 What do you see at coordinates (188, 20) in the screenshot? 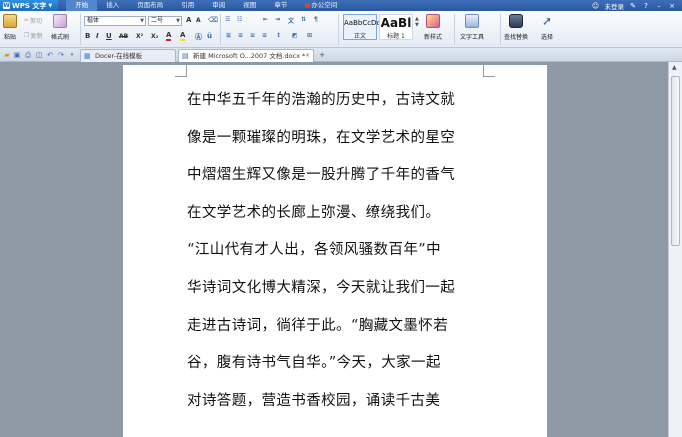
I see `font-grow-button: A` at bounding box center [188, 20].